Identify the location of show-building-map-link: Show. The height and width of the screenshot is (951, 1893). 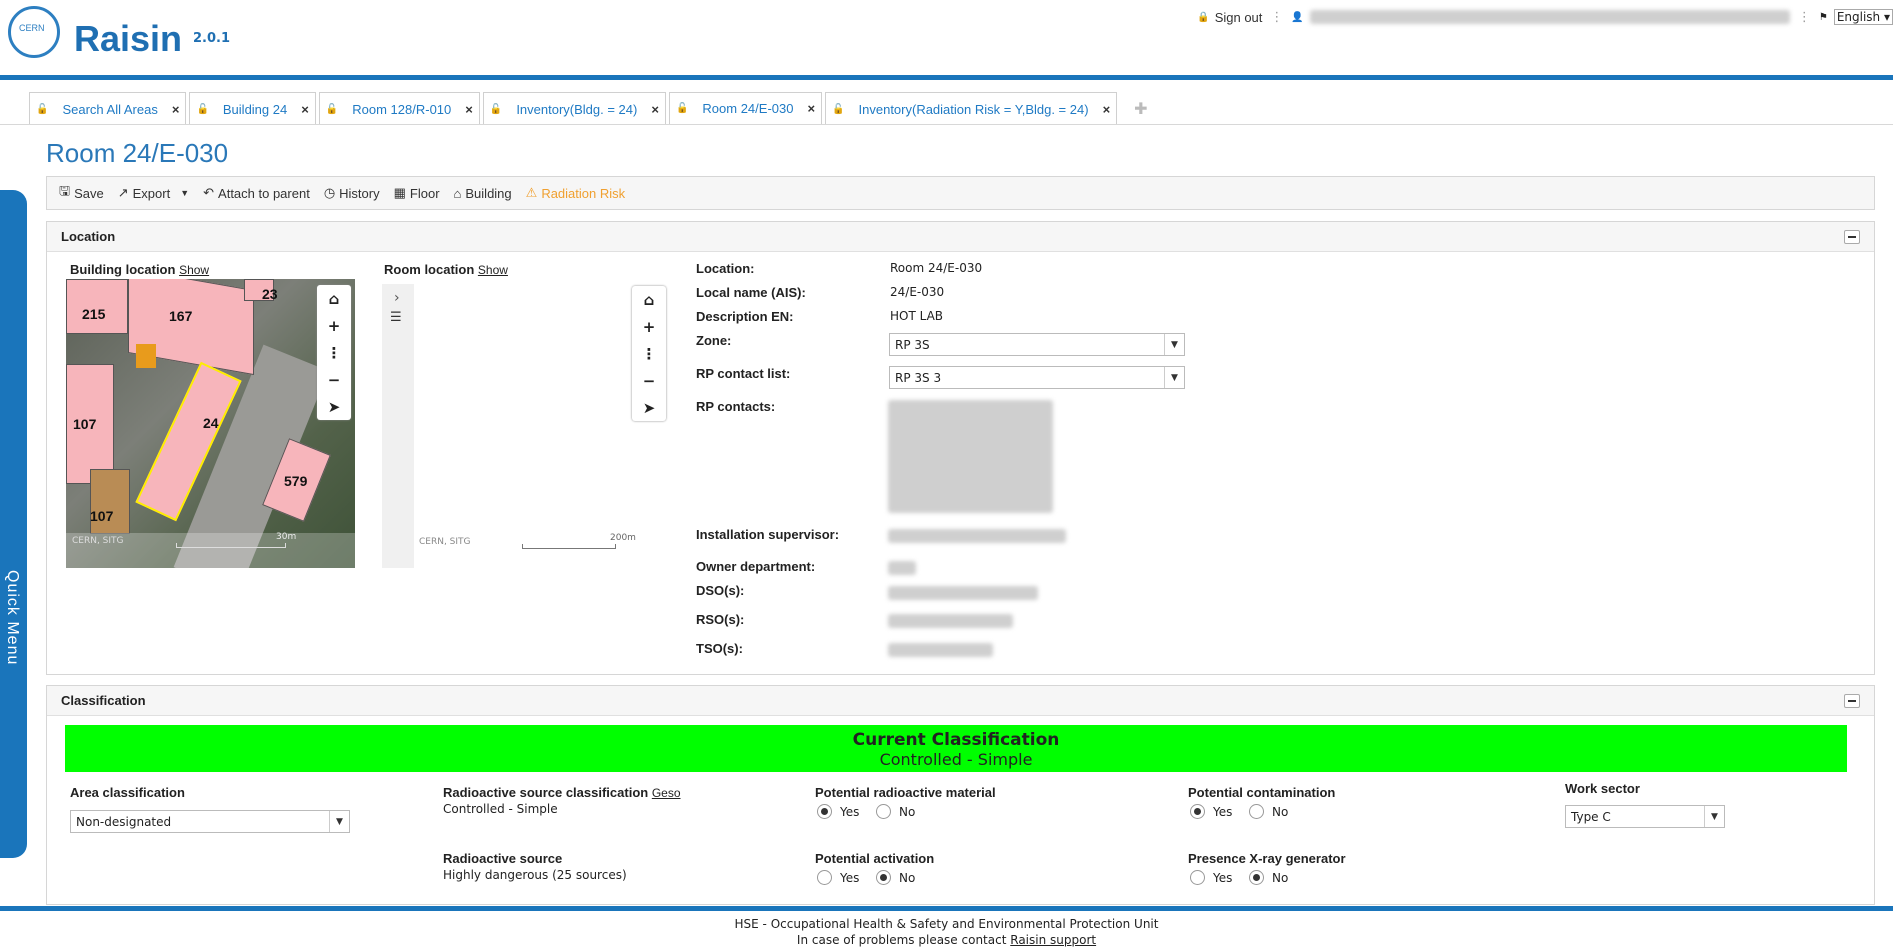
(194, 270).